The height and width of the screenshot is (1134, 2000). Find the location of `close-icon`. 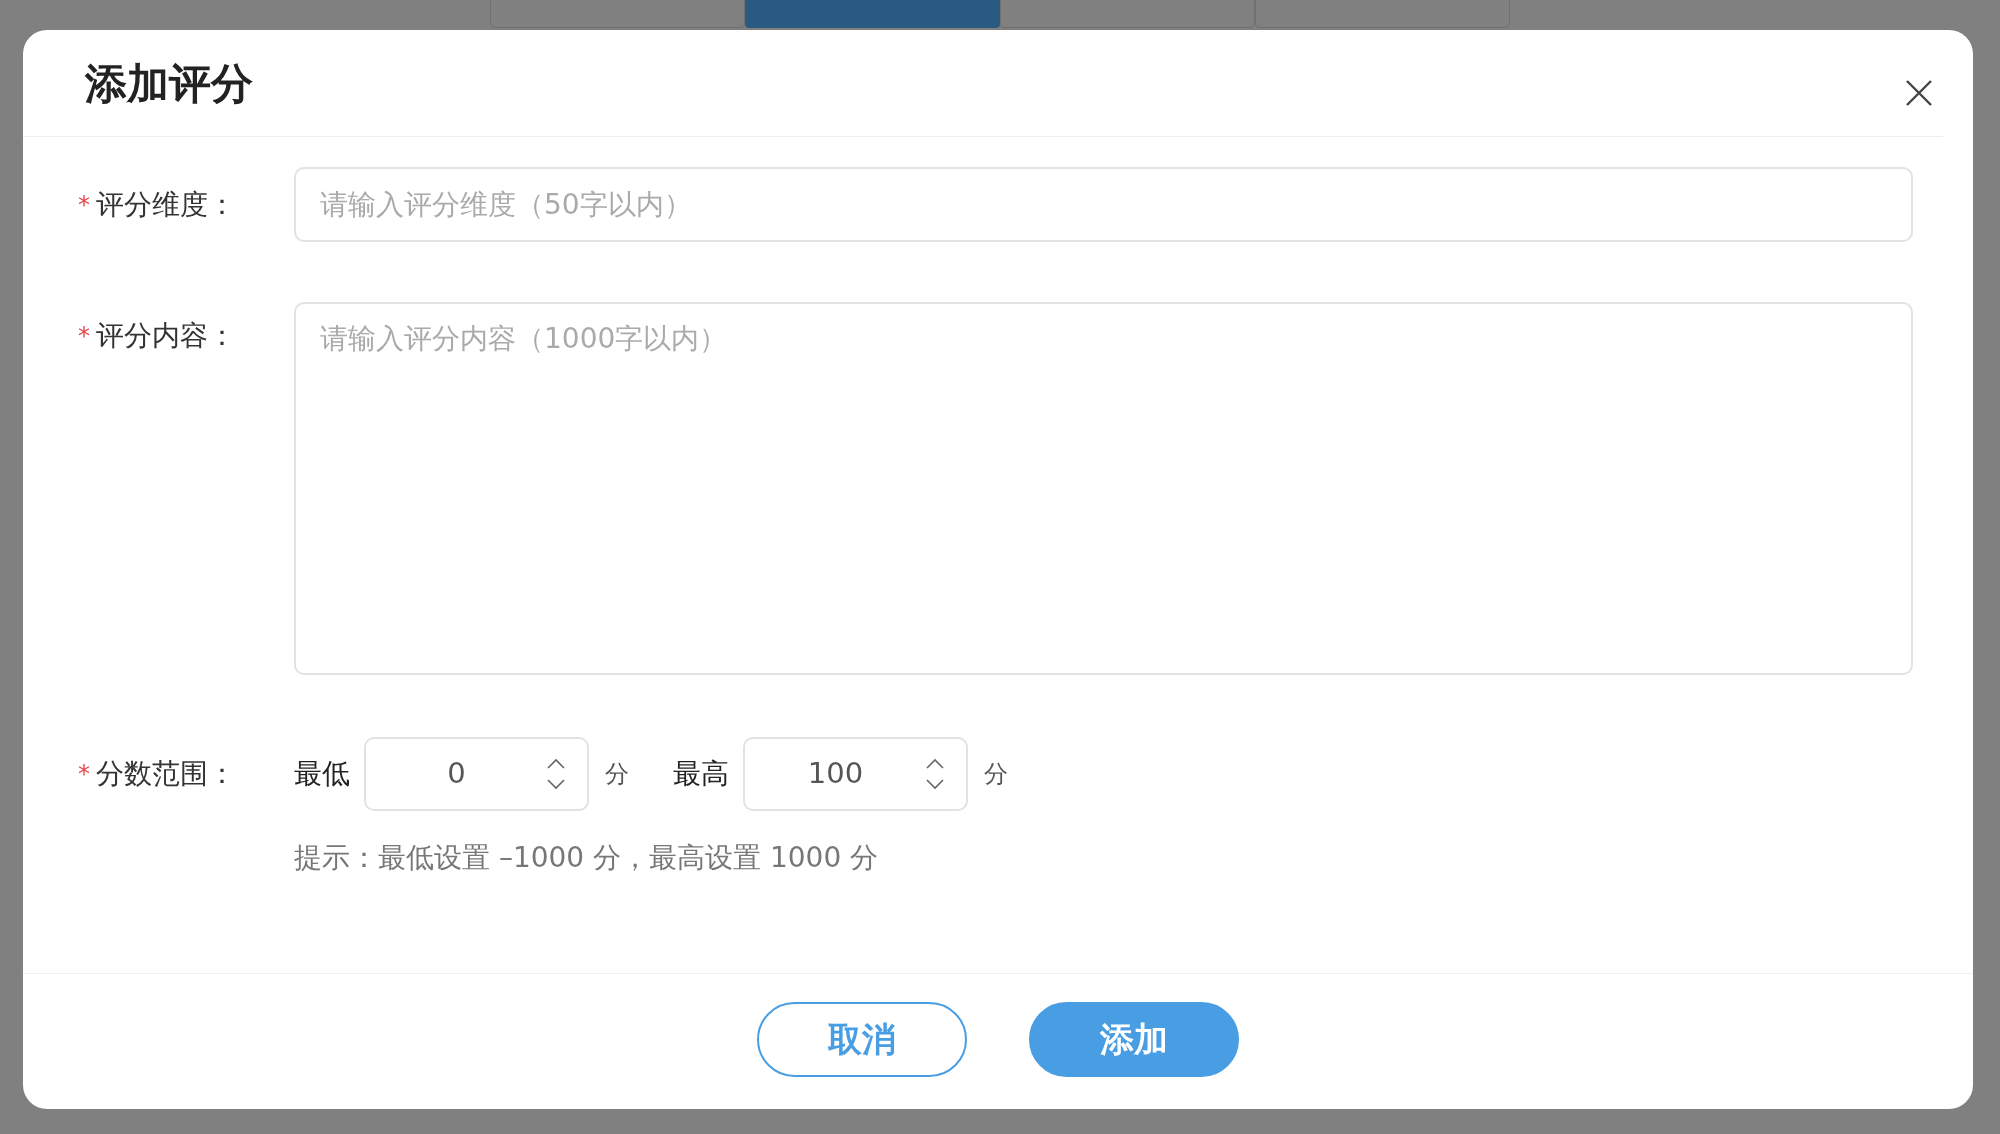

close-icon is located at coordinates (1919, 93).